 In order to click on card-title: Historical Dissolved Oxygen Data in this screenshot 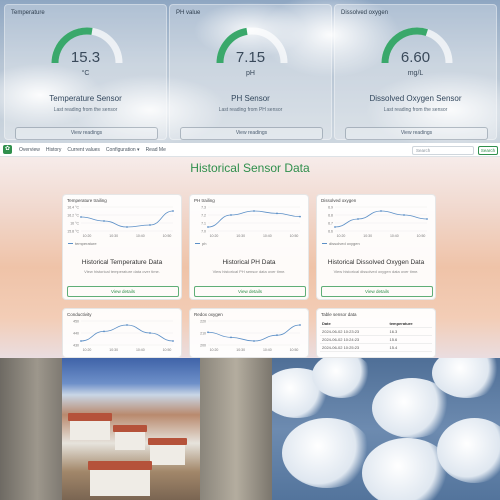, I will do `click(376, 262)`.